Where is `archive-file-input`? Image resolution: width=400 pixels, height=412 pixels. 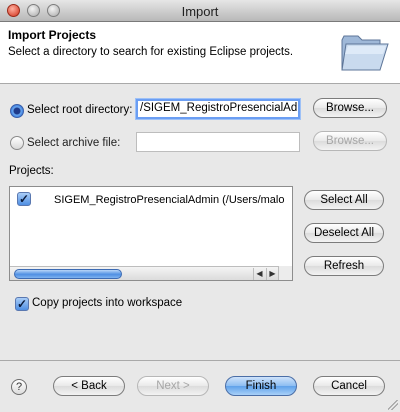 archive-file-input is located at coordinates (218, 142).